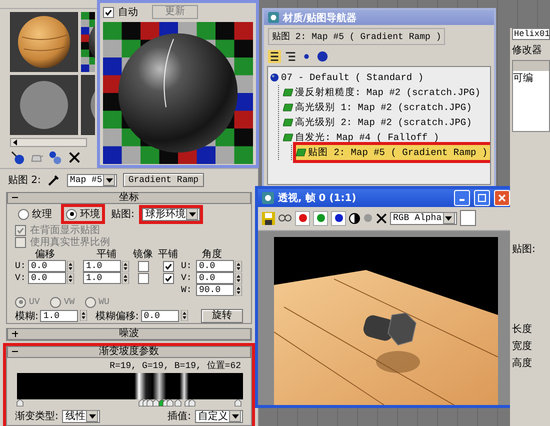 This screenshot has height=426, width=550. I want to click on scrollbar, so click(48, 142).